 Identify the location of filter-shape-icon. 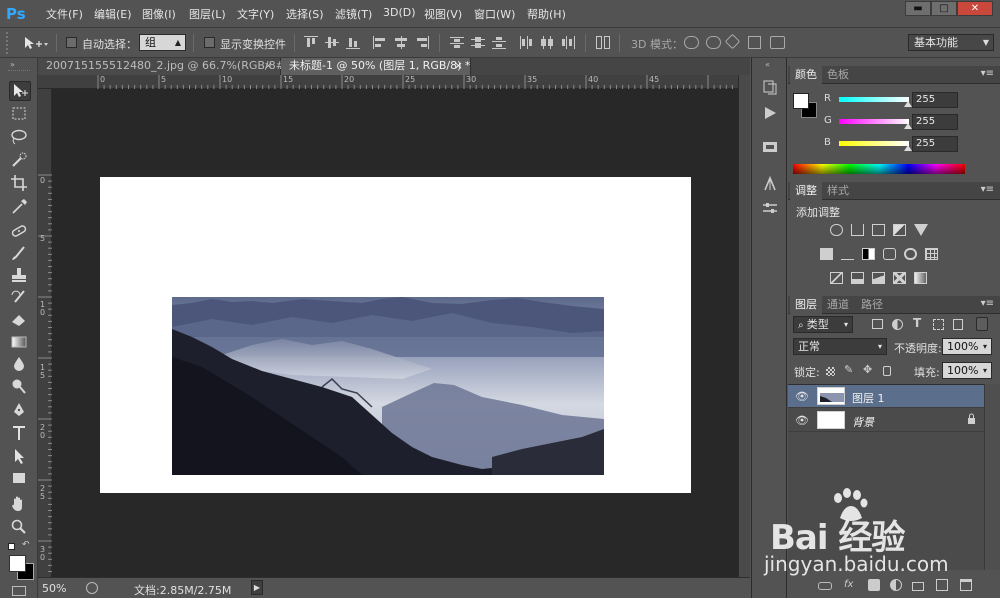
(938, 324).